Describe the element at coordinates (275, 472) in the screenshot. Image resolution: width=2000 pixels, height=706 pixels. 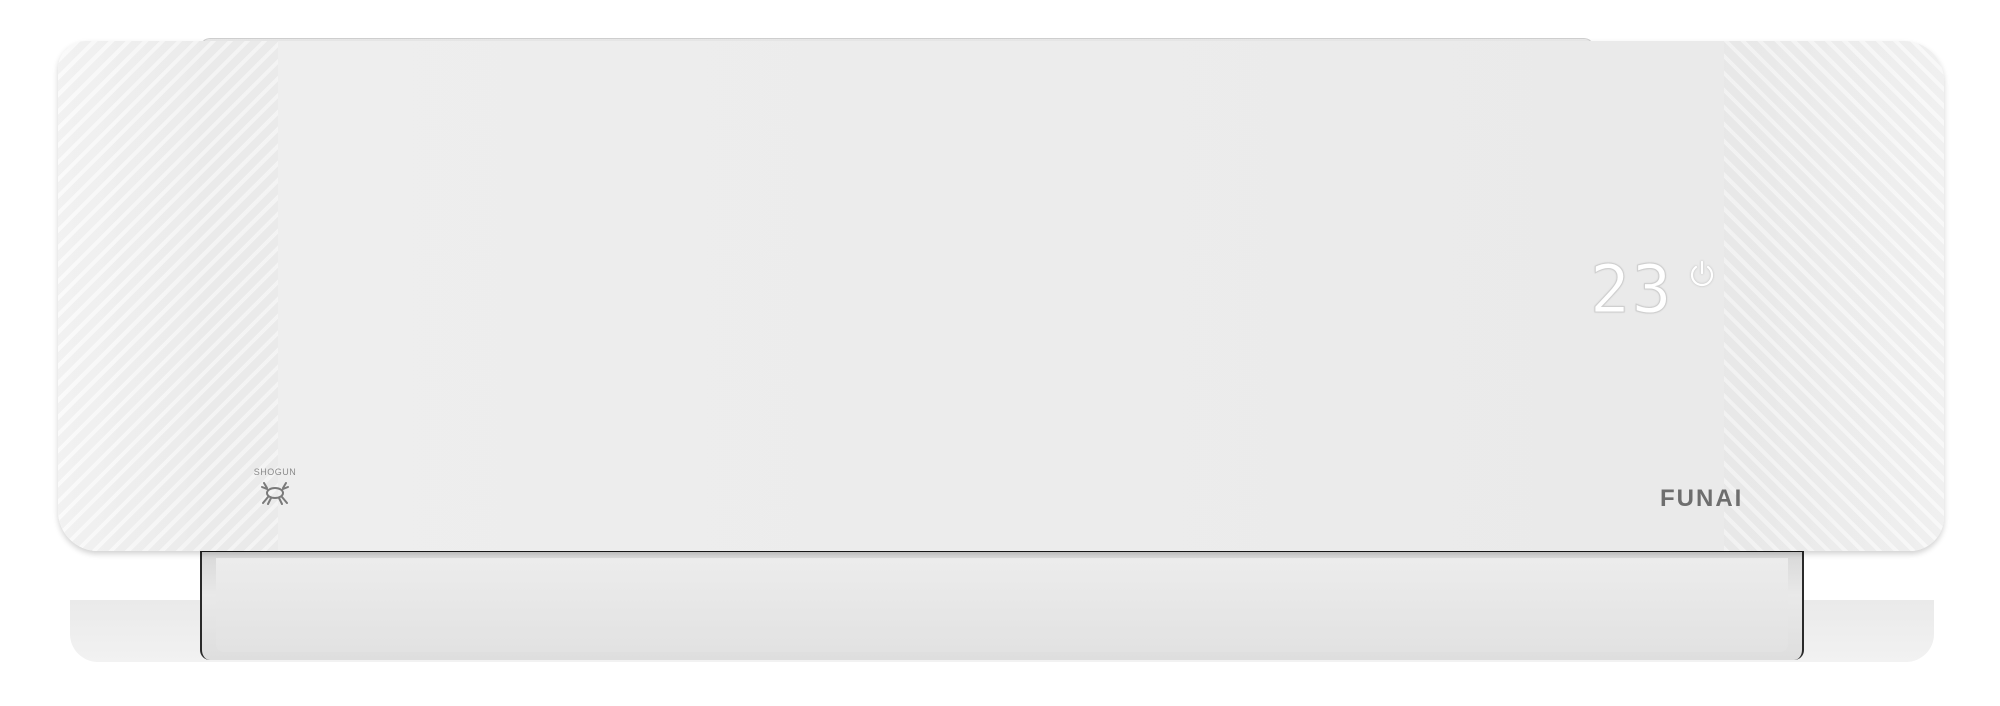
I see `shogun-logo-text: SHOGUN` at that location.